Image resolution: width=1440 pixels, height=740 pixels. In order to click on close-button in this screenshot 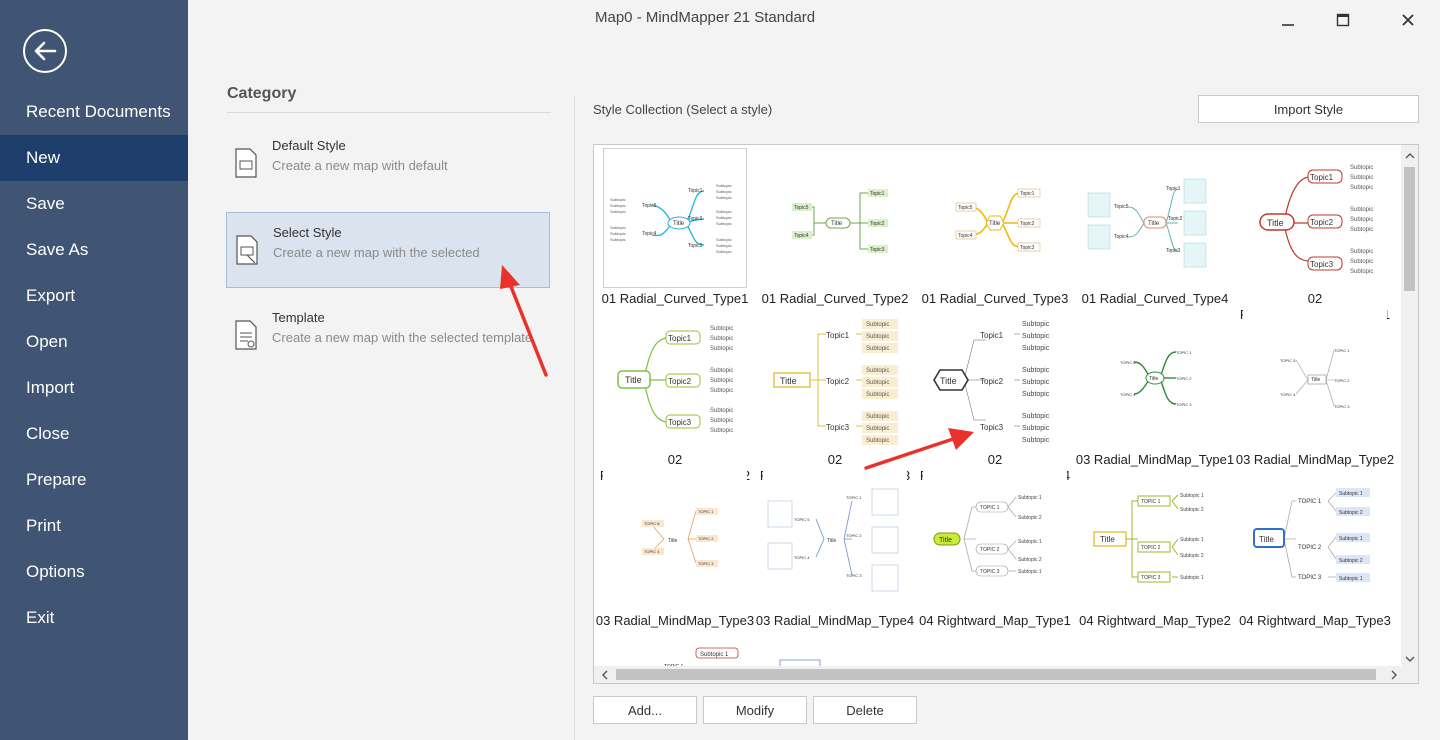, I will do `click(1408, 20)`.